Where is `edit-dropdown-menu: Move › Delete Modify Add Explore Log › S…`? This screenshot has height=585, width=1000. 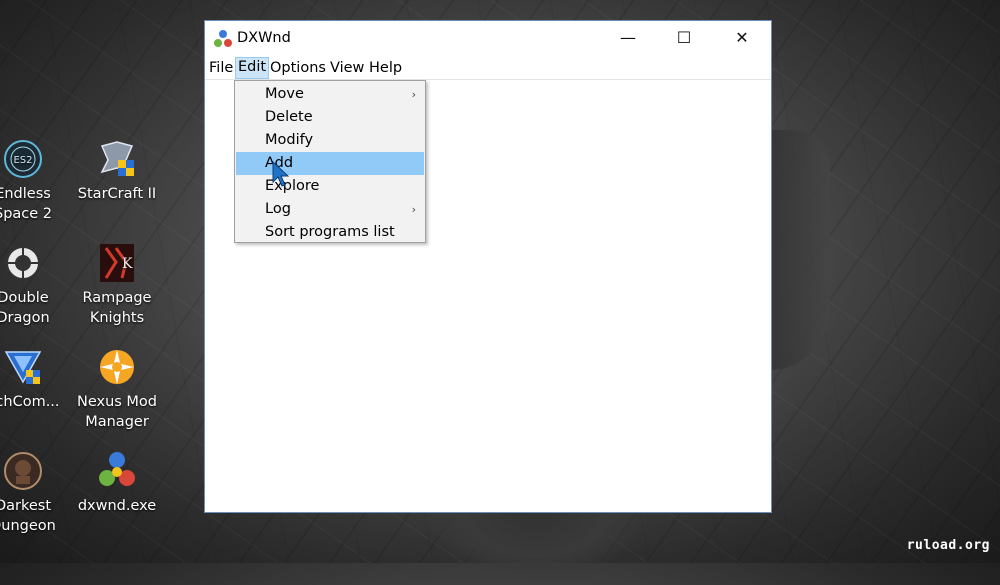
edit-dropdown-menu: Move › Delete Modify Add Explore Log › S… is located at coordinates (330, 161).